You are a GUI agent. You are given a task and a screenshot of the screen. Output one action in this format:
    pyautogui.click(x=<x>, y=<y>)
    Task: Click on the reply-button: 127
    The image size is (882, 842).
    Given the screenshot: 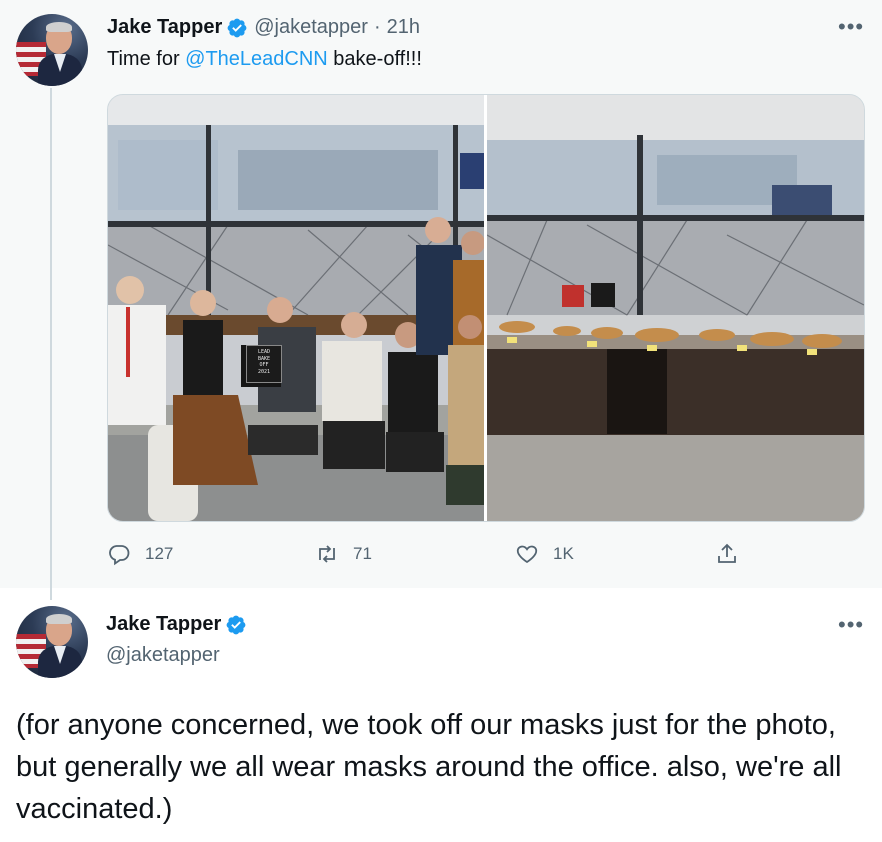 What is the action you would take?
    pyautogui.click(x=140, y=554)
    